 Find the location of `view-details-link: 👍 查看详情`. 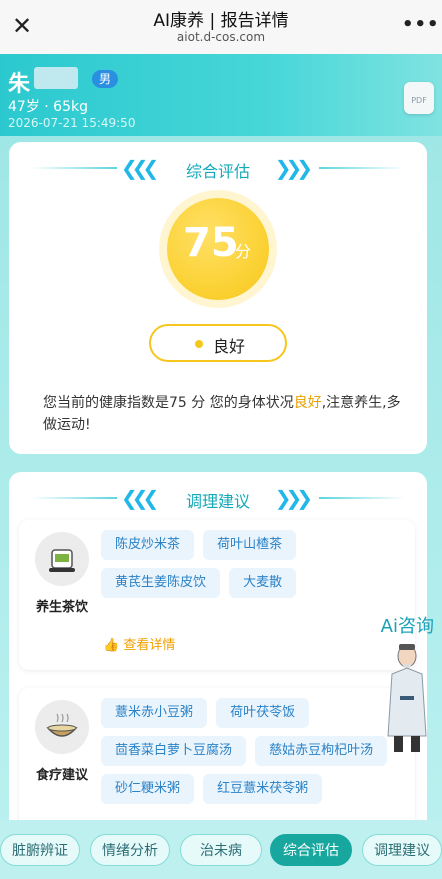

view-details-link: 👍 查看详情 is located at coordinates (139, 643).